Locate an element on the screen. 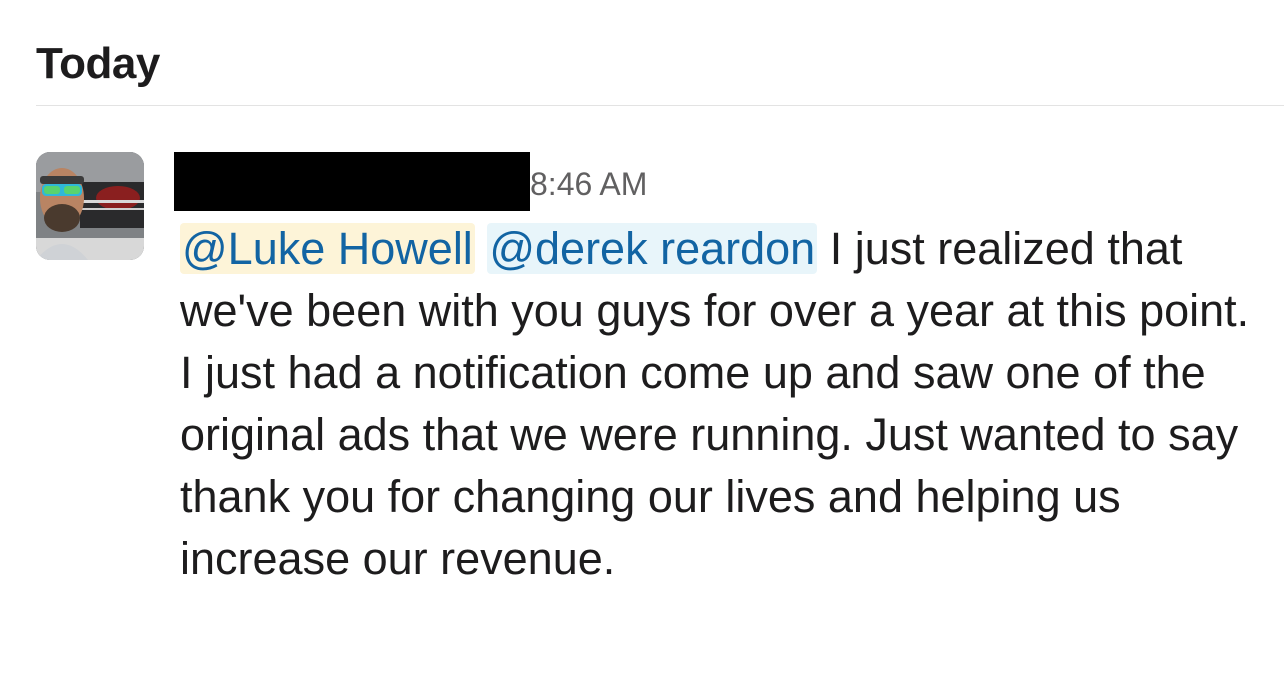 The image size is (1284, 686). redacted-sender-name is located at coordinates (352, 181).